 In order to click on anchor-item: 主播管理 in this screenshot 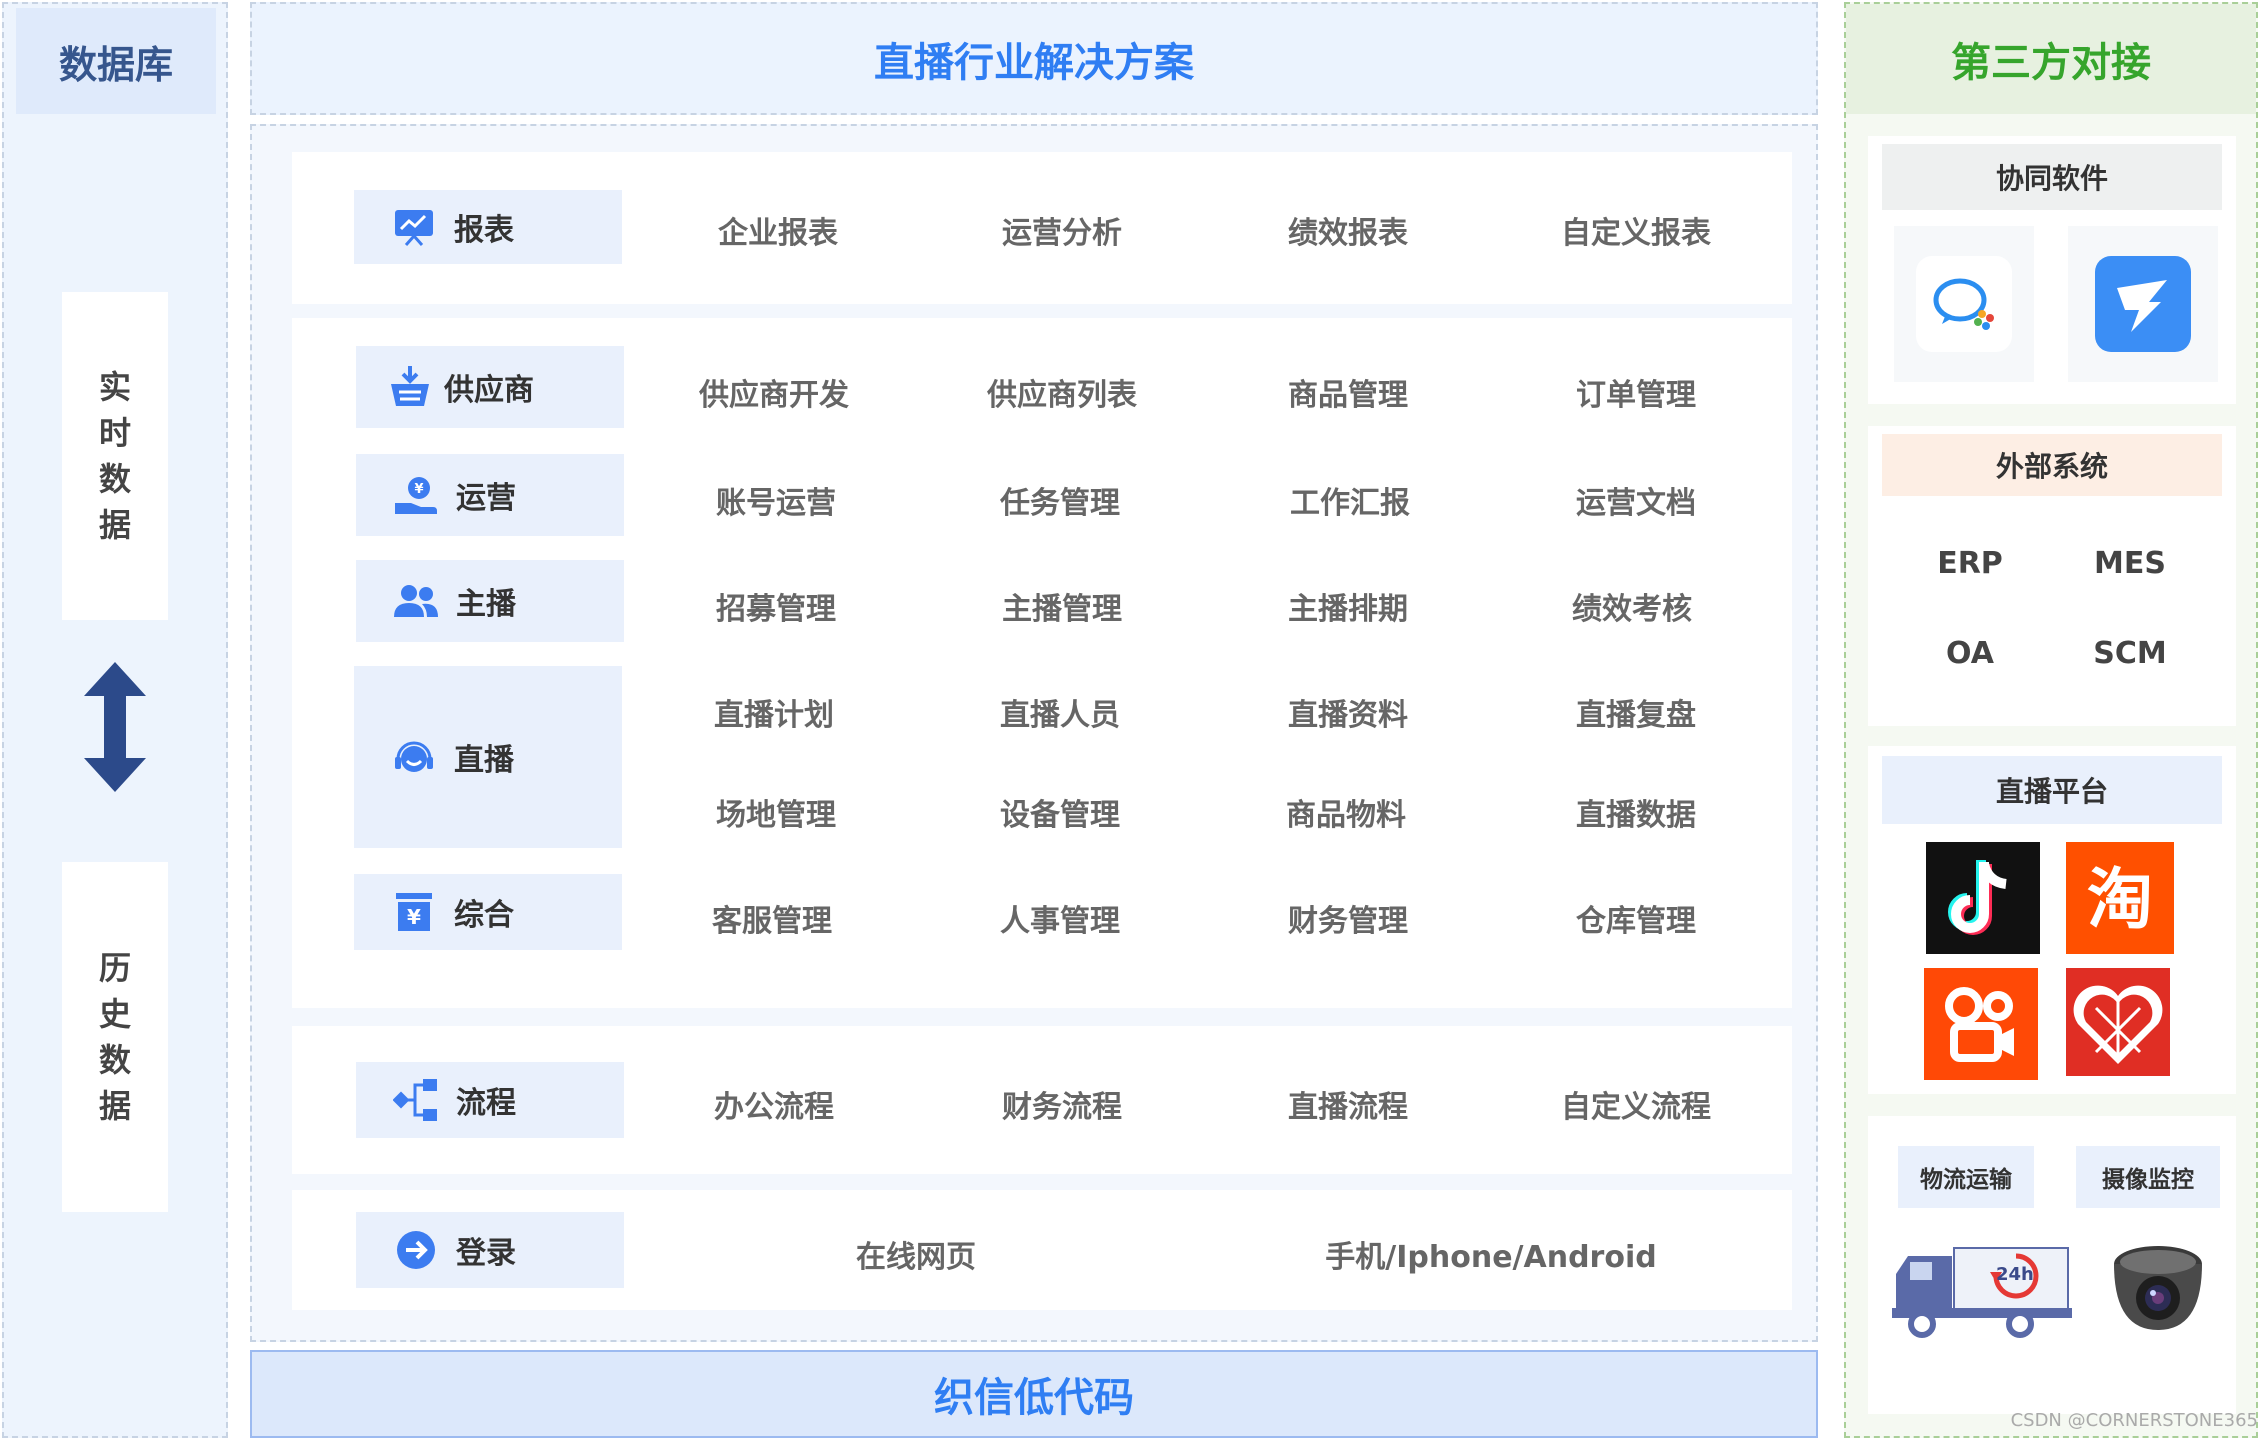, I will do `click(1062, 606)`.